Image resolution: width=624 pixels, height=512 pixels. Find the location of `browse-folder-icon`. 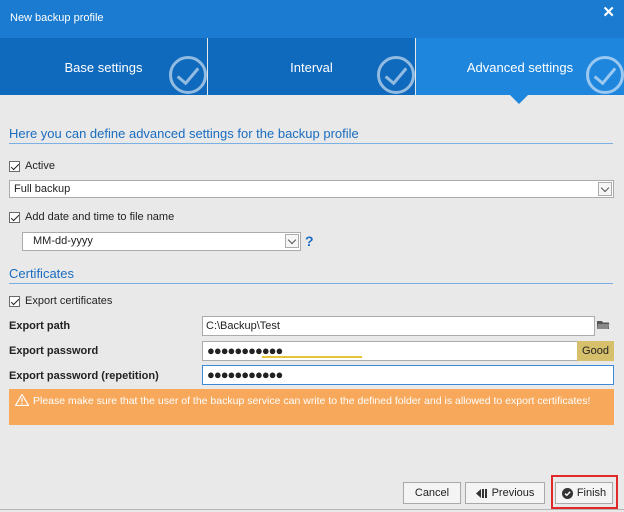

browse-folder-icon is located at coordinates (603, 324).